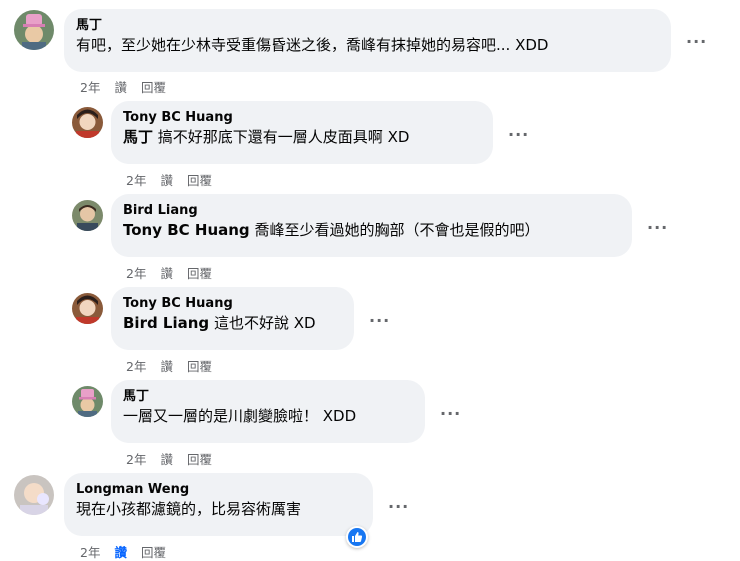 The image size is (740, 561). Describe the element at coordinates (264, 323) in the screenshot. I see `comment-body: 這也不好說 XD` at that location.